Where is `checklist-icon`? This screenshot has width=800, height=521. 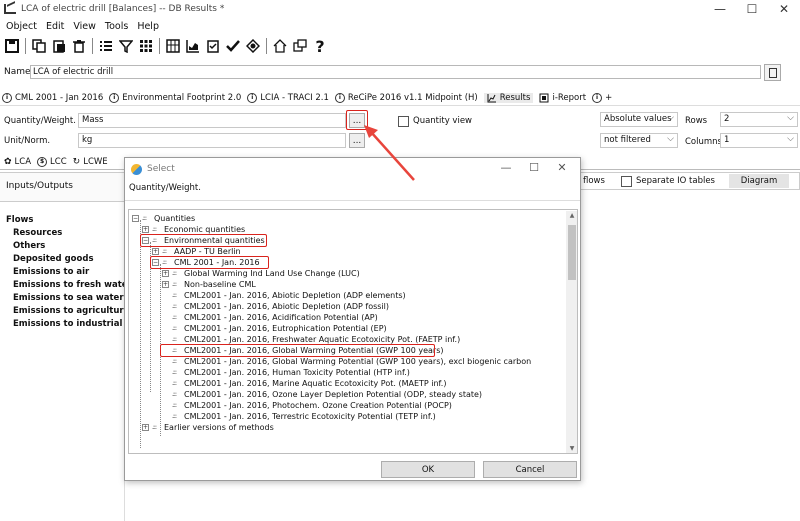 checklist-icon is located at coordinates (213, 46).